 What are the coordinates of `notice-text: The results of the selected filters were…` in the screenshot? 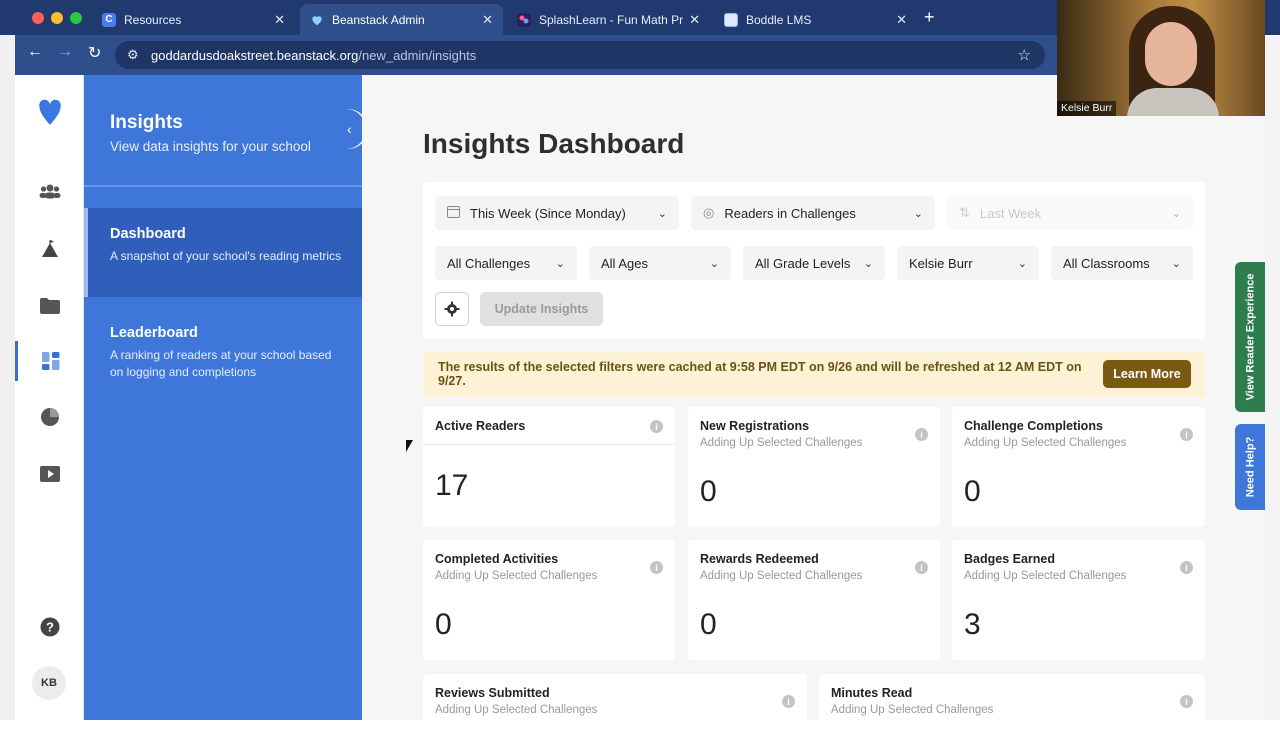 It's located at (760, 374).